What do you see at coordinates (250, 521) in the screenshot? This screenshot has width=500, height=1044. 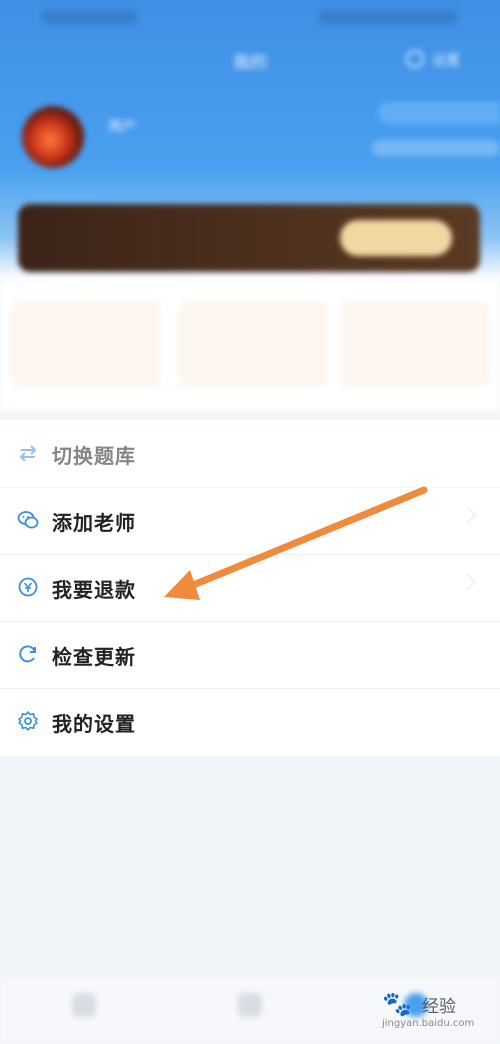 I see `menu-item-add-teacher: 添加老师` at bounding box center [250, 521].